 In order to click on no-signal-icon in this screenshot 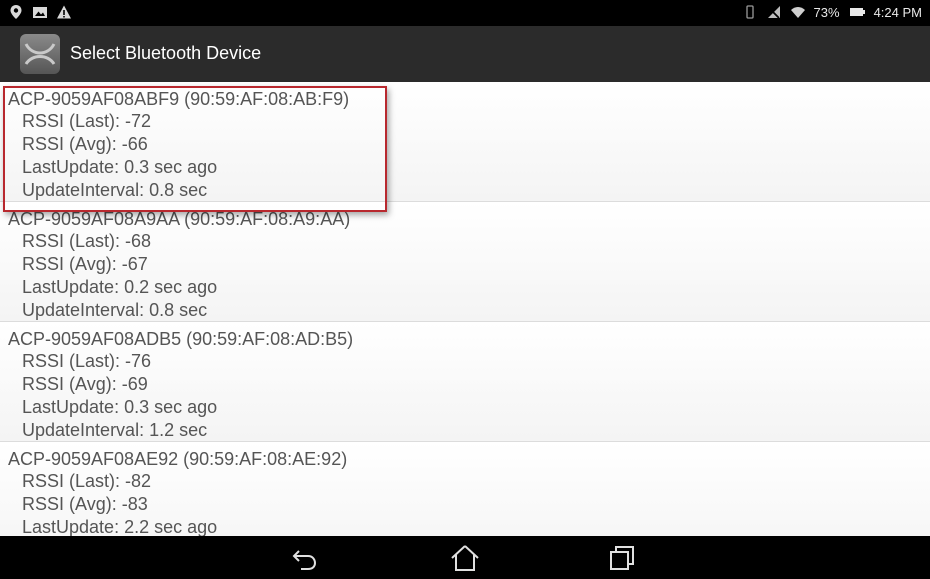, I will do `click(773, 12)`.